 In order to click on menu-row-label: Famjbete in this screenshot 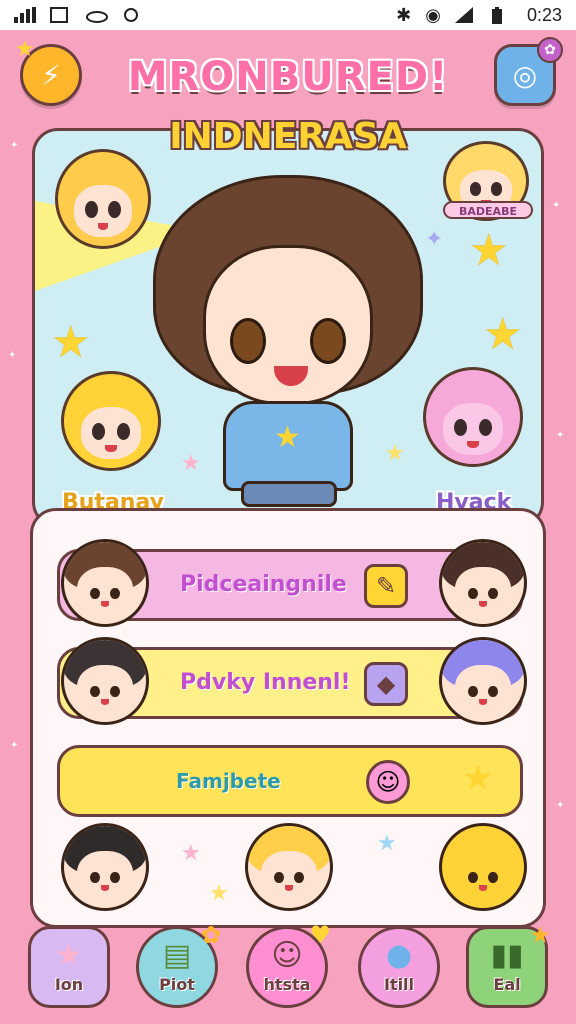, I will do `click(228, 781)`.